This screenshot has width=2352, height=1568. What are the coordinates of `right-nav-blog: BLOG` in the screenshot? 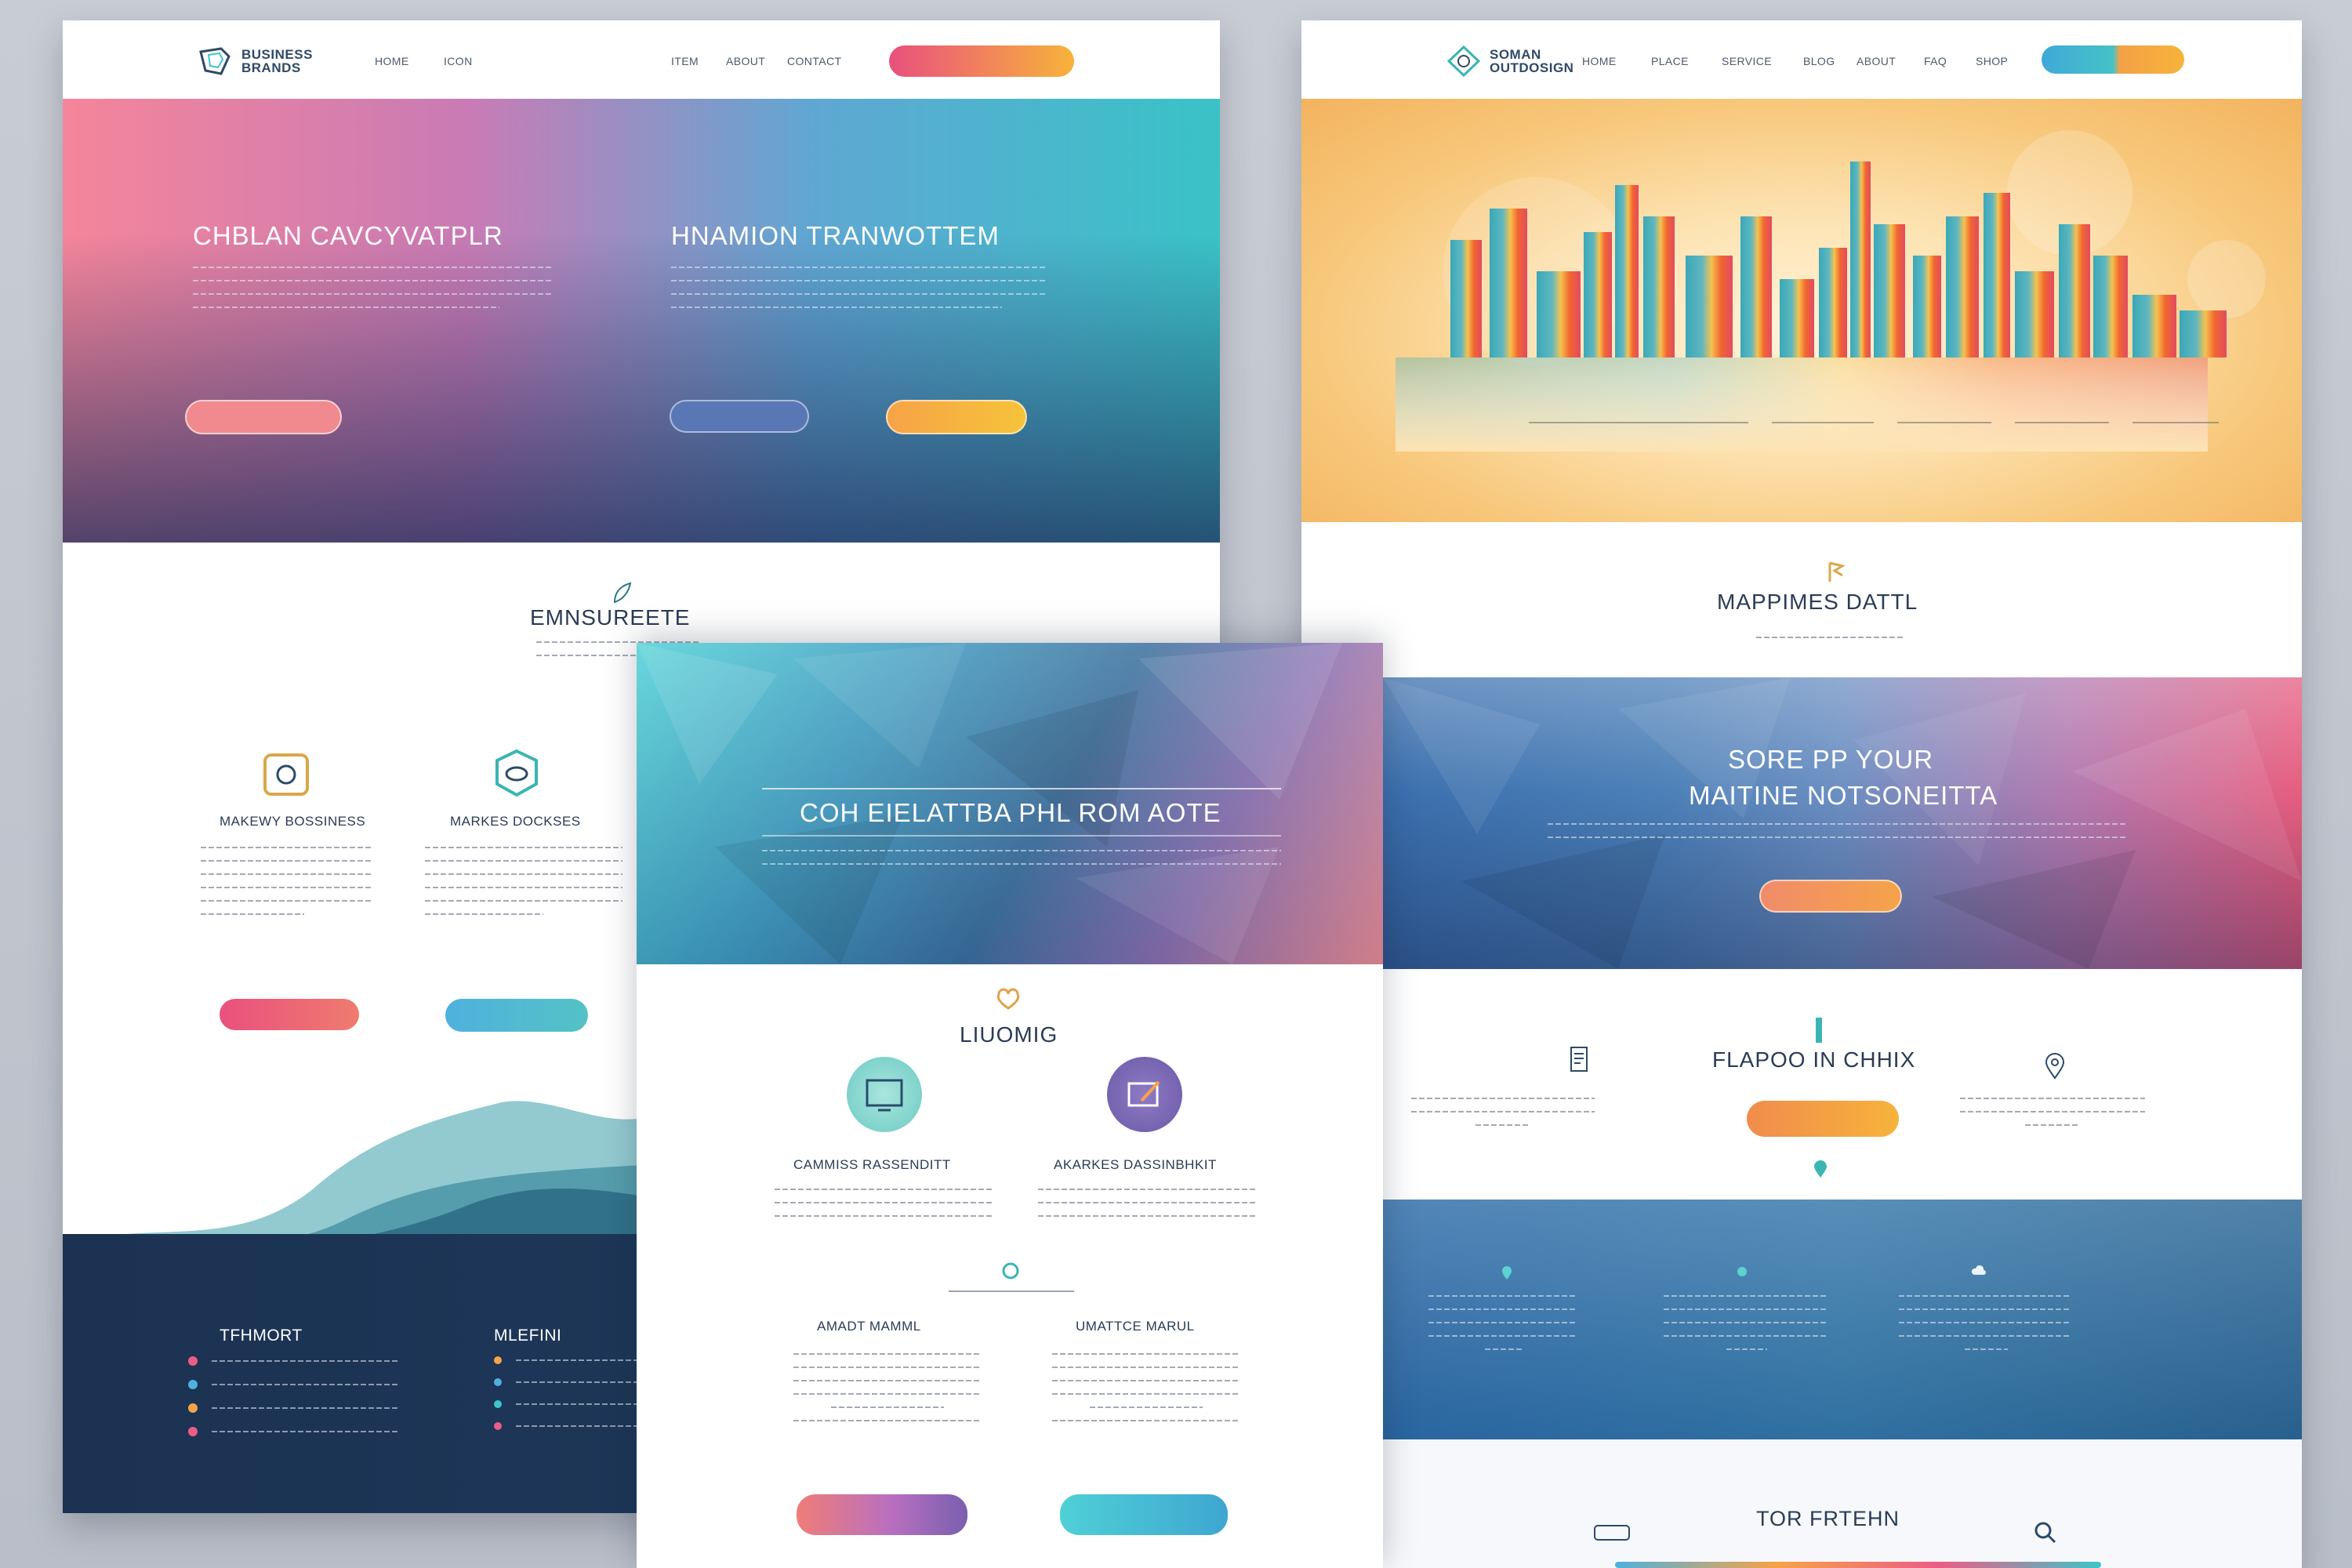 It's located at (1819, 61).